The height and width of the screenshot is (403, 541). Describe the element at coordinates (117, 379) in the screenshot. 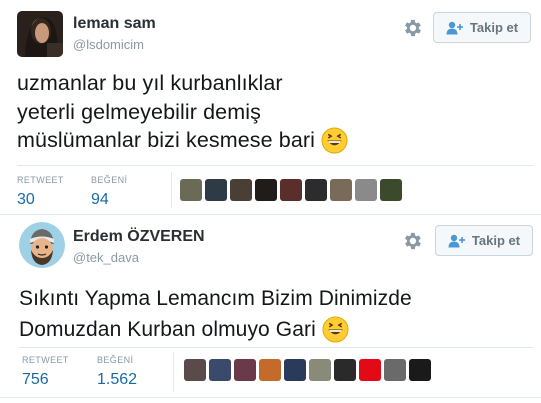

I see `like-count: 1.562` at that location.